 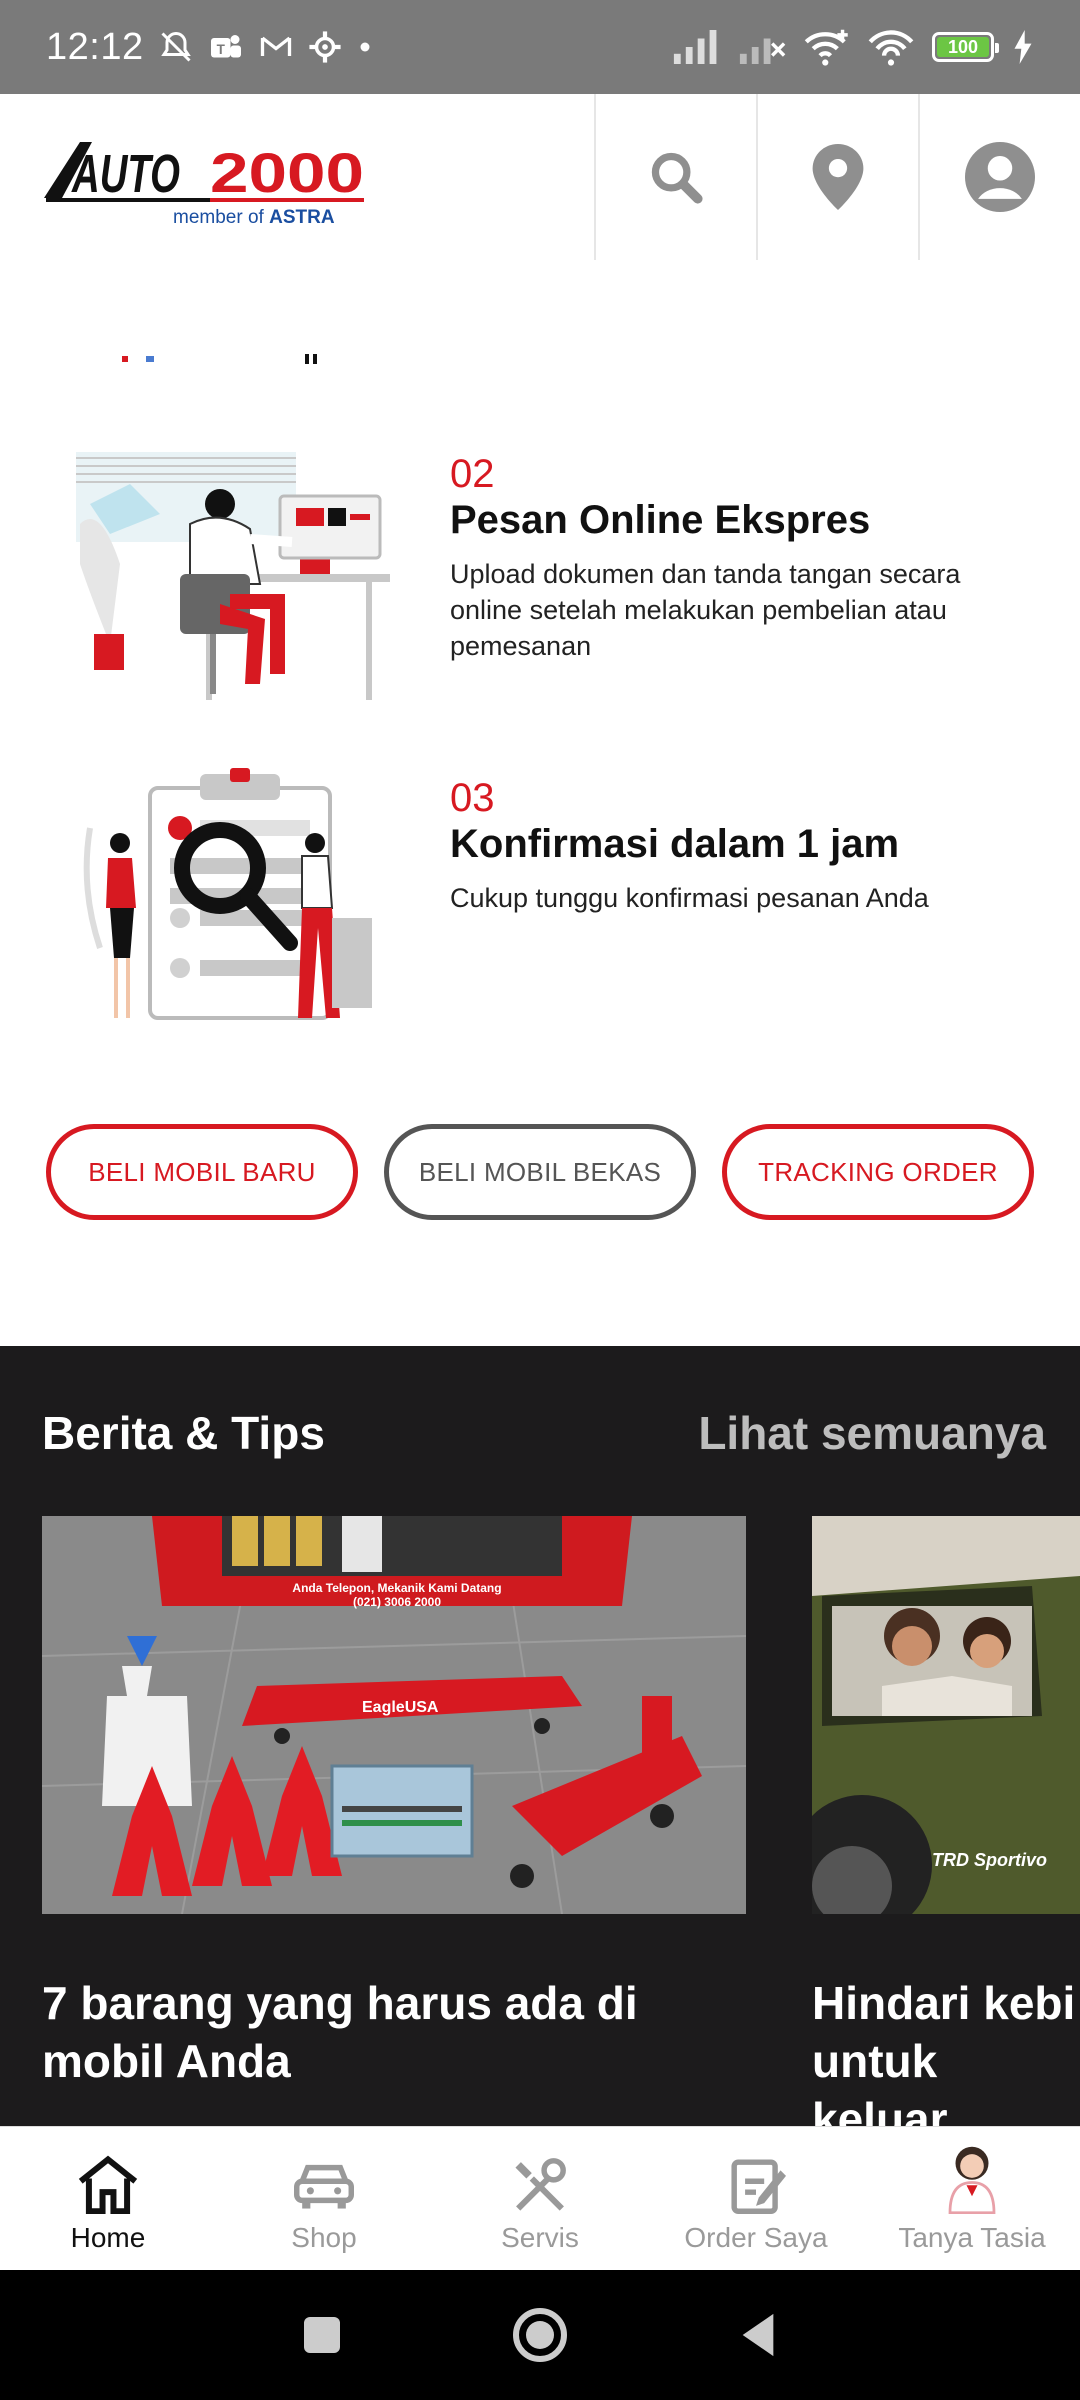 What do you see at coordinates (675, 844) in the screenshot?
I see `step-title: Konfirmasi dalam 1 jam` at bounding box center [675, 844].